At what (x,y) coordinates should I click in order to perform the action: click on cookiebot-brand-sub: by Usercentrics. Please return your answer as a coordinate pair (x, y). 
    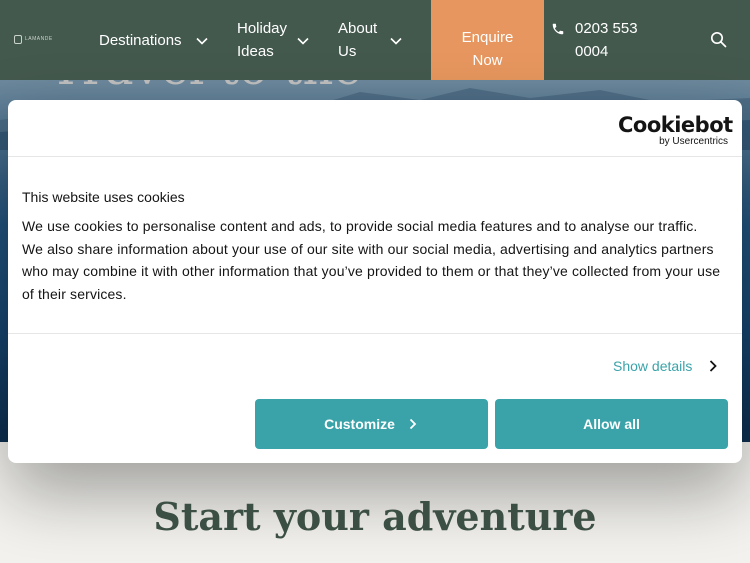
    Looking at the image, I should click on (693, 141).